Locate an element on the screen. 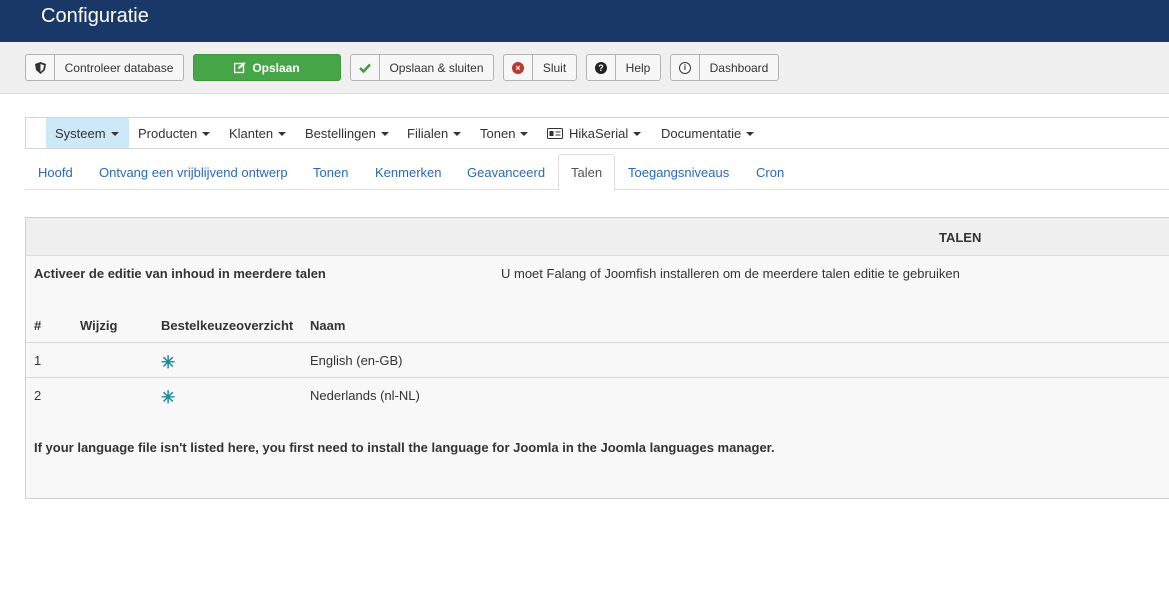 This screenshot has width=1169, height=609. tab-toegangsniveaus: Toegangsniveaus is located at coordinates (678, 172).